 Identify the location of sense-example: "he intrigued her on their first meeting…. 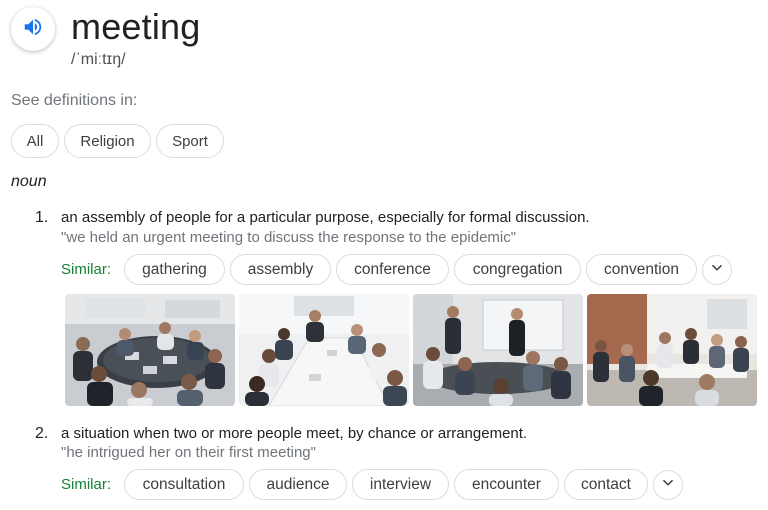
(188, 452).